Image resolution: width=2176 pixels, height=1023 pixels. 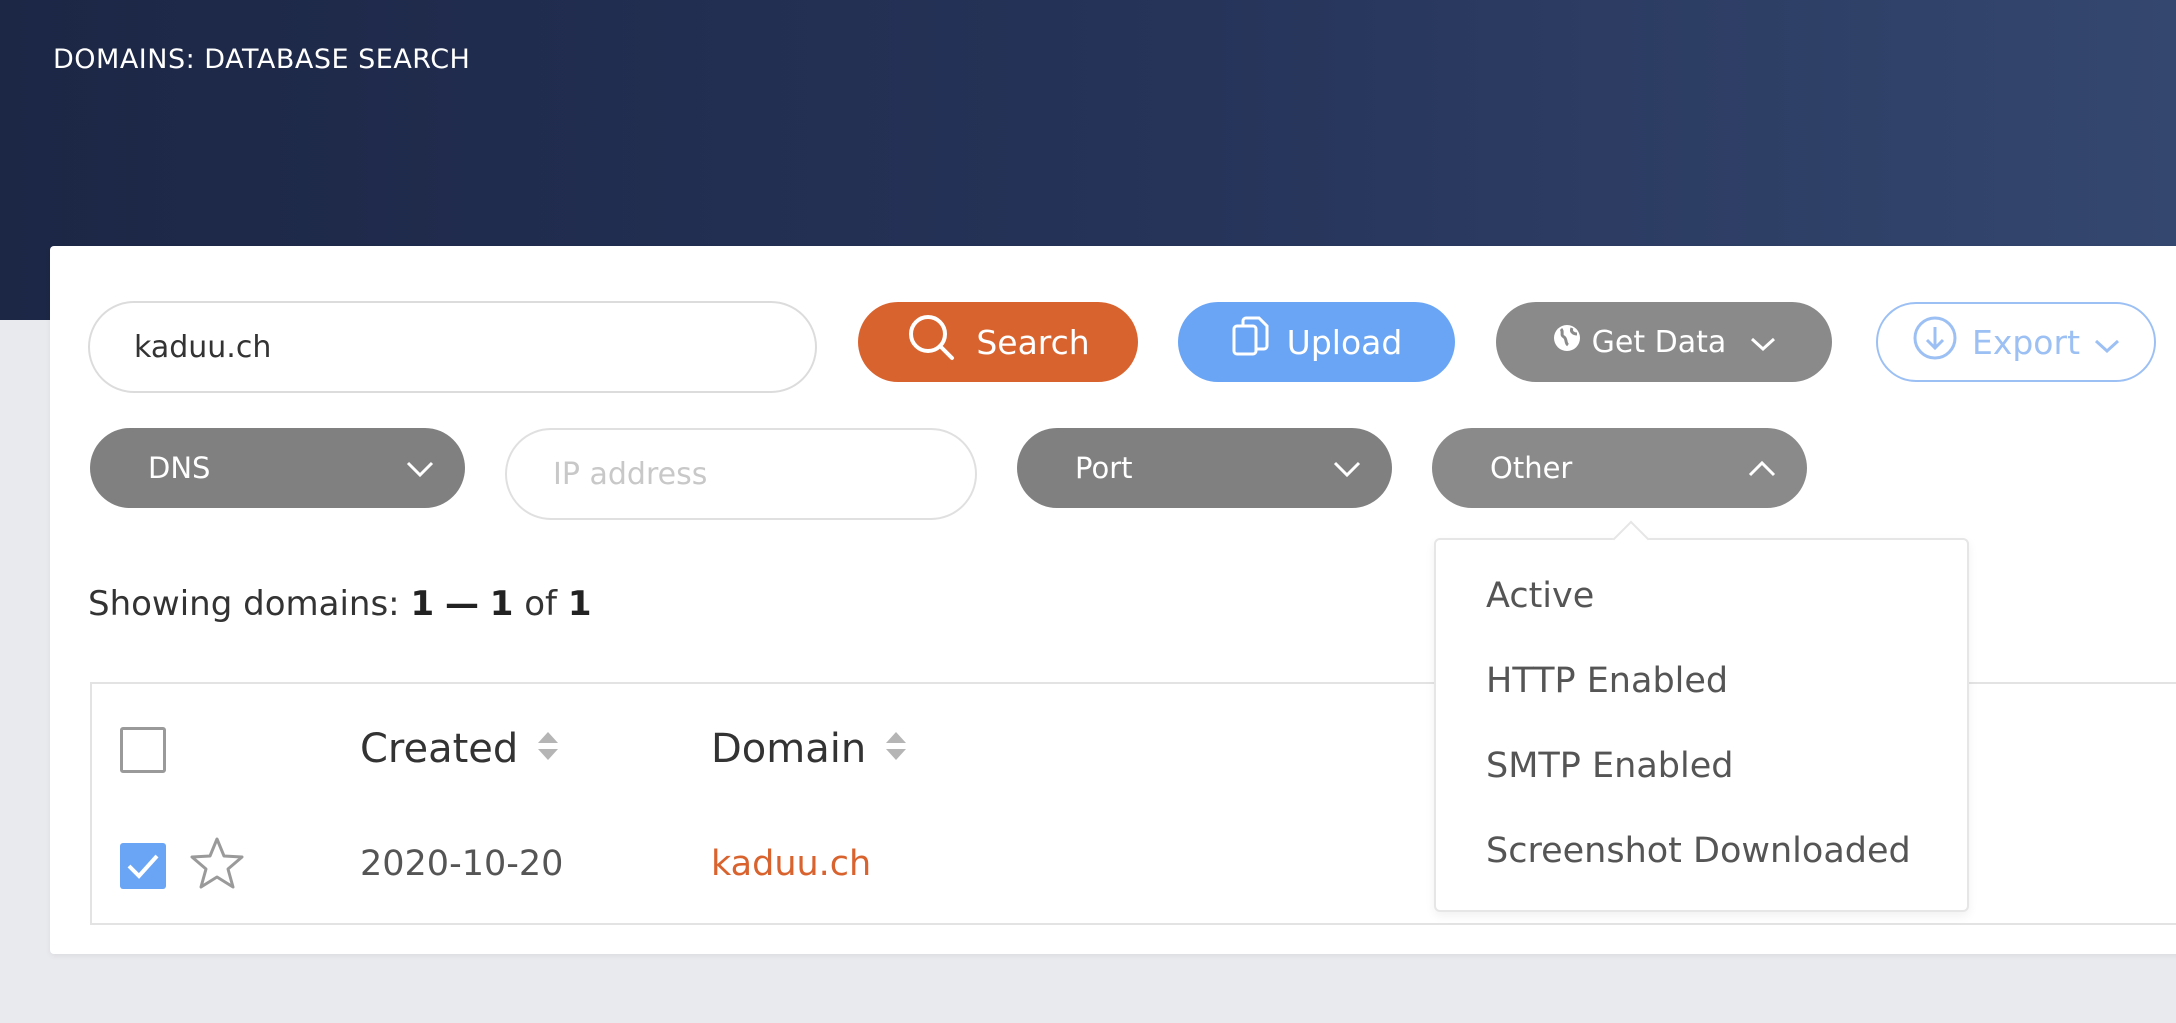 I want to click on search-button: Search, so click(x=998, y=342).